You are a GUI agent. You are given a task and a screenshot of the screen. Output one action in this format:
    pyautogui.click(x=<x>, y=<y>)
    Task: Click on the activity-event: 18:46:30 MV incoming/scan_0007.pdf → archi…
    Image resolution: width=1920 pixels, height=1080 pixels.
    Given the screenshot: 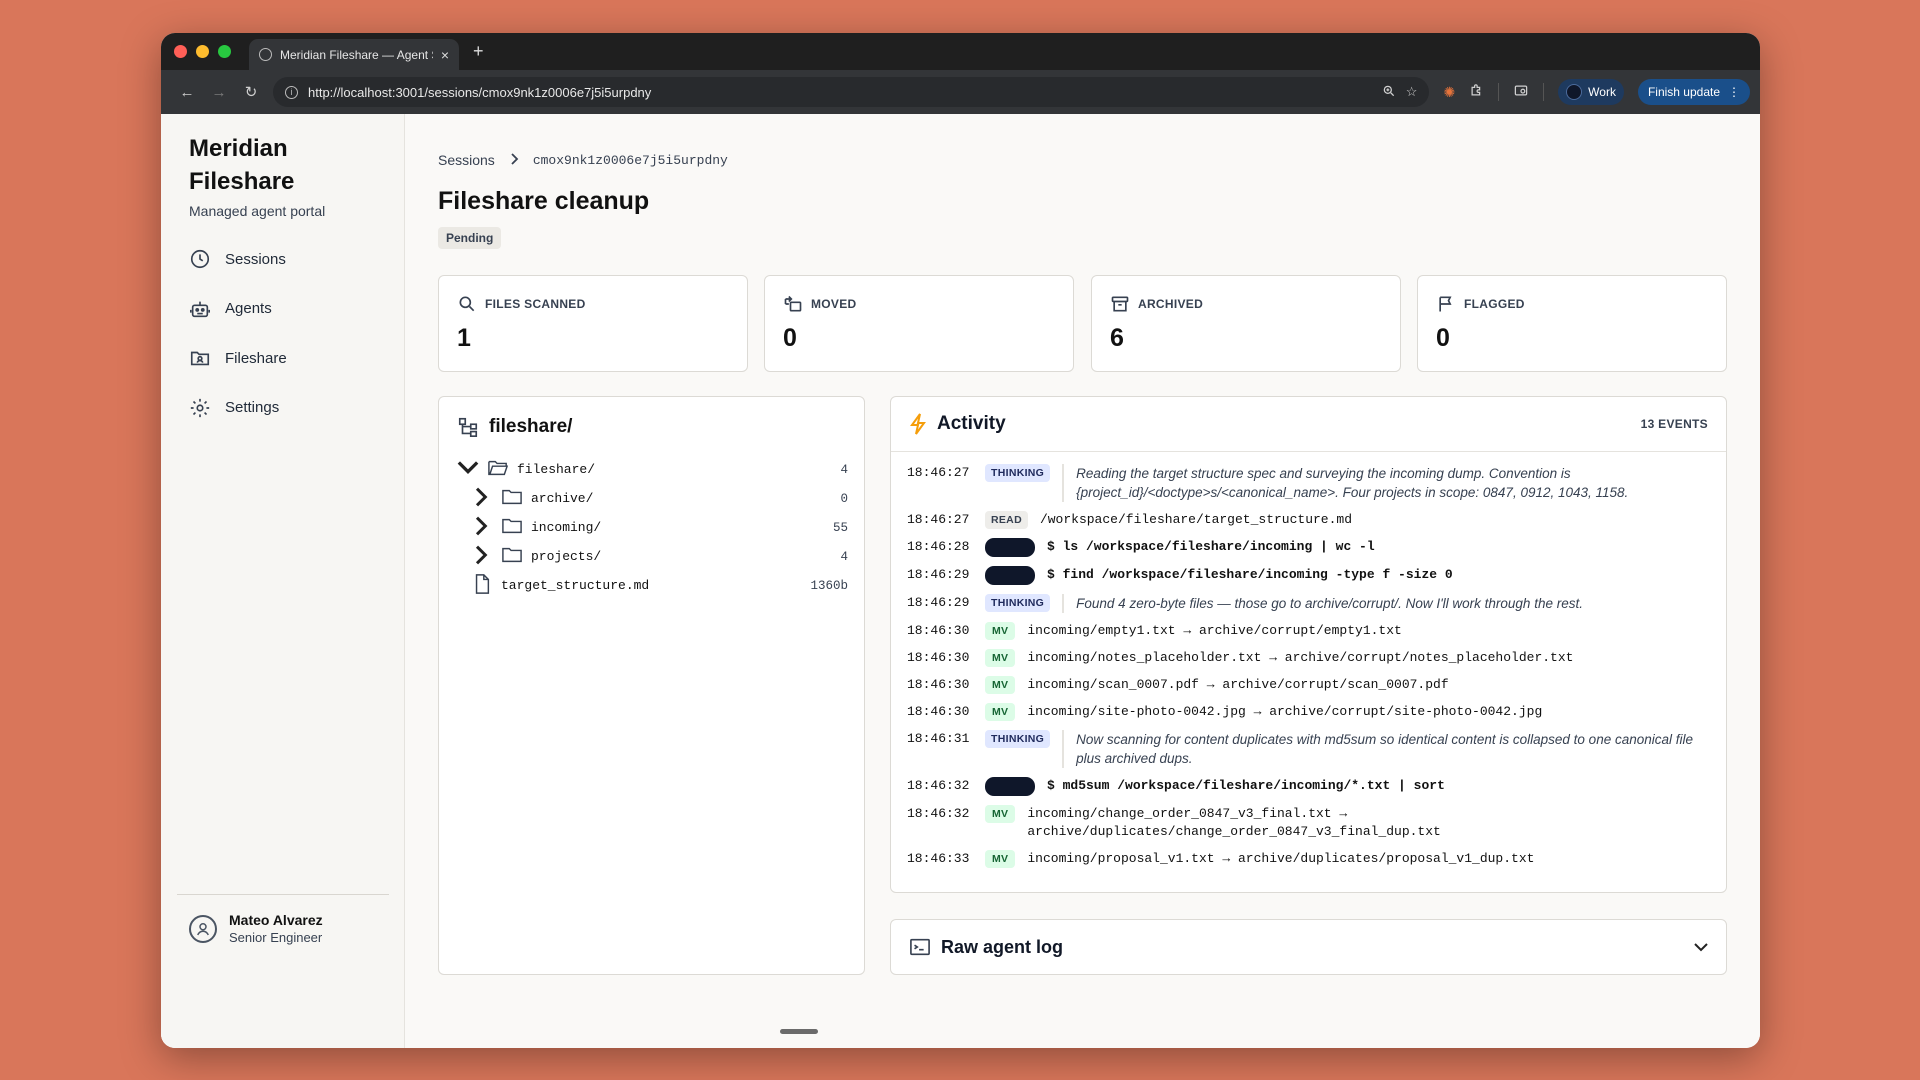 What is the action you would take?
    pyautogui.click(x=1308, y=685)
    